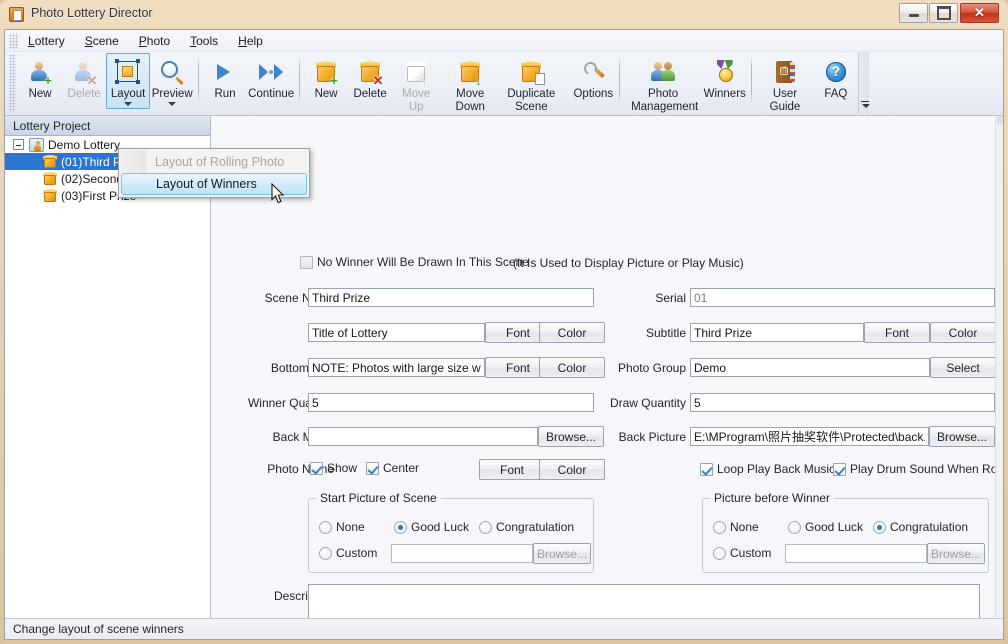 This screenshot has width=1008, height=644. I want to click on start-picture-radio-congratulation: Congratulation, so click(526, 527).